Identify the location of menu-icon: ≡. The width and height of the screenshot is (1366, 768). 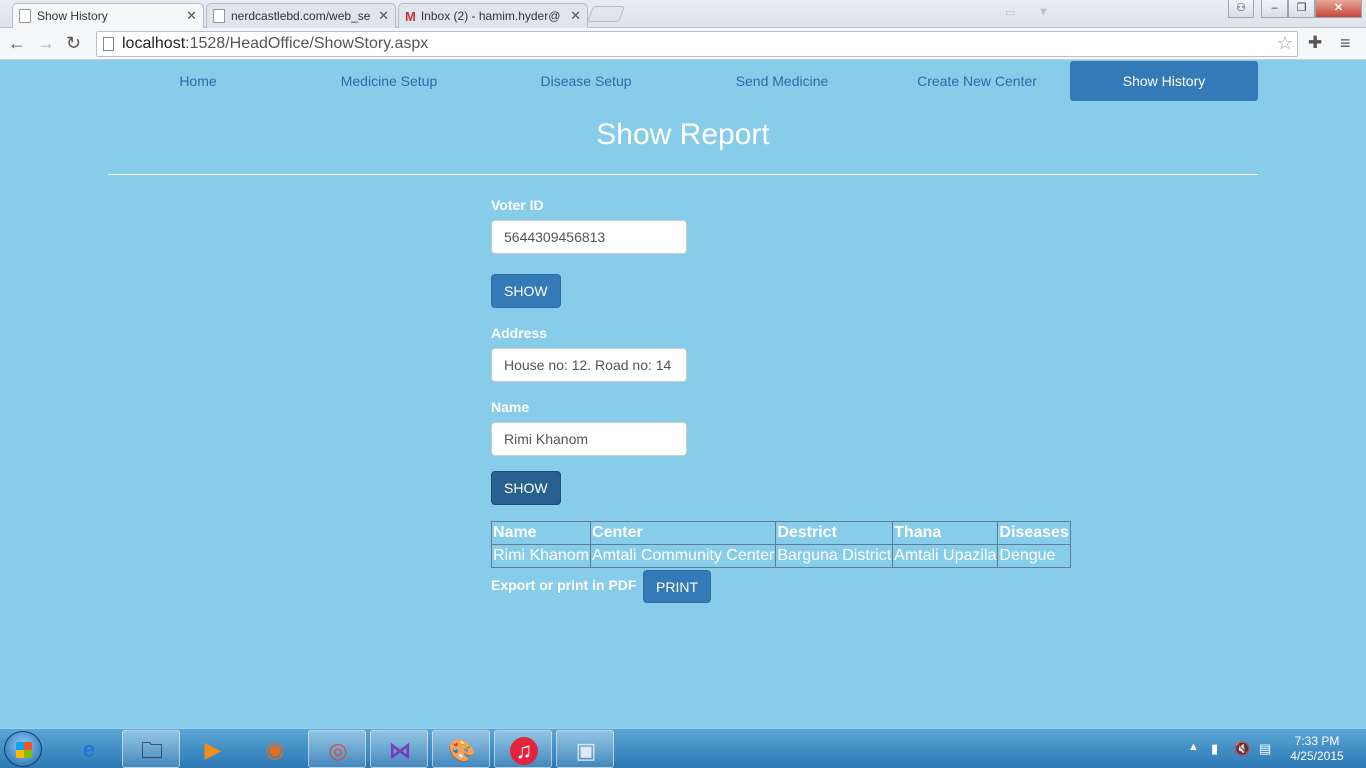
(1345, 43).